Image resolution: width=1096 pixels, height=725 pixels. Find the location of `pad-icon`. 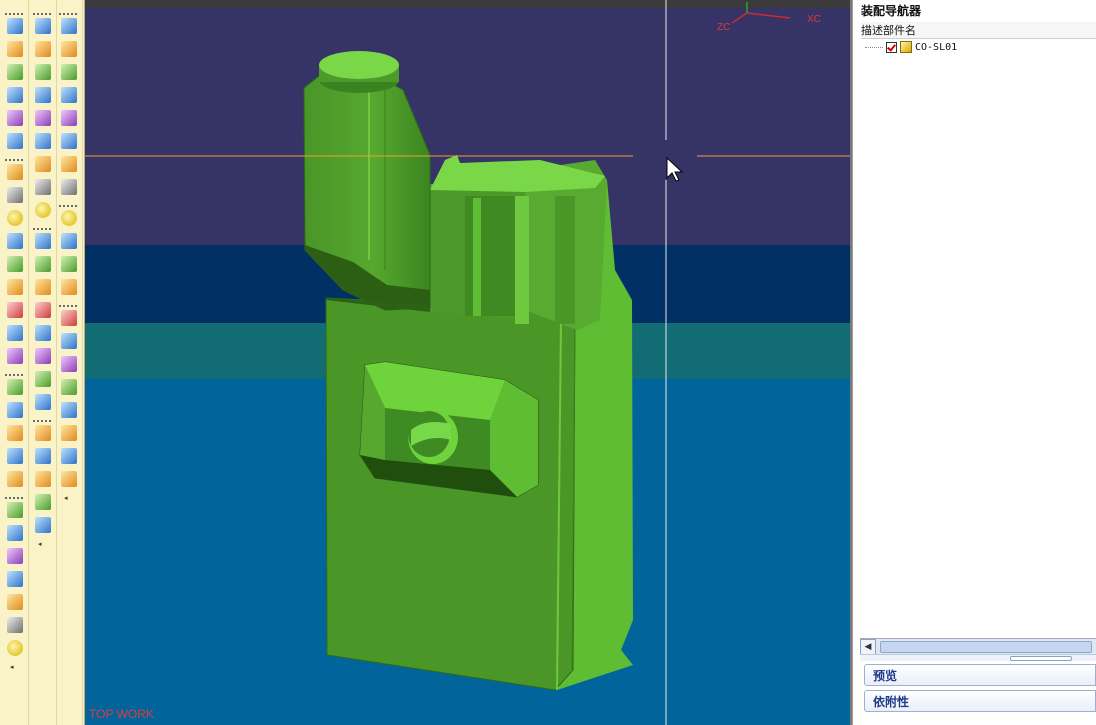

pad-icon is located at coordinates (15, 310).